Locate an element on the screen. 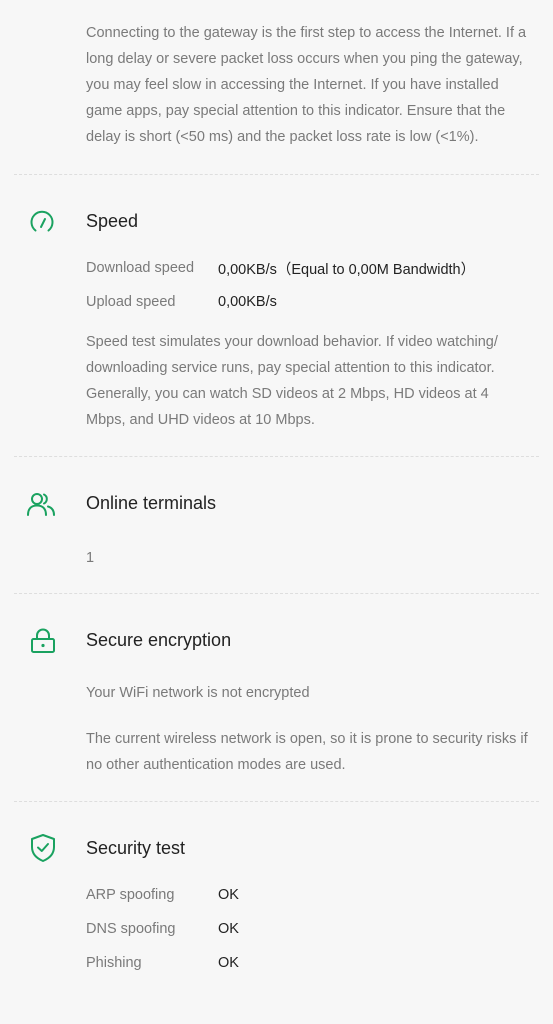 This screenshot has height=1024, width=553. lock-icon is located at coordinates (43, 640).